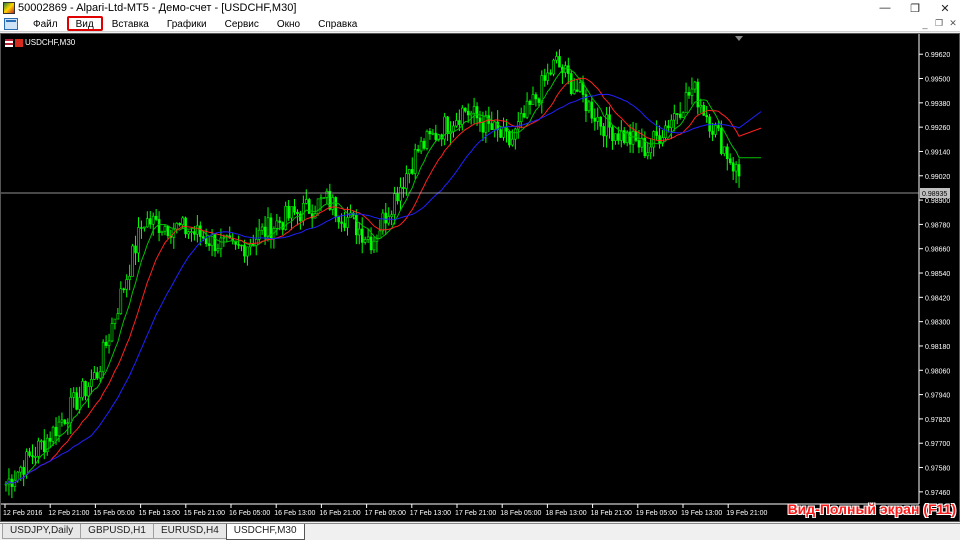  I want to click on tab-usdjpy: USDJPY,Daily, so click(42, 531).